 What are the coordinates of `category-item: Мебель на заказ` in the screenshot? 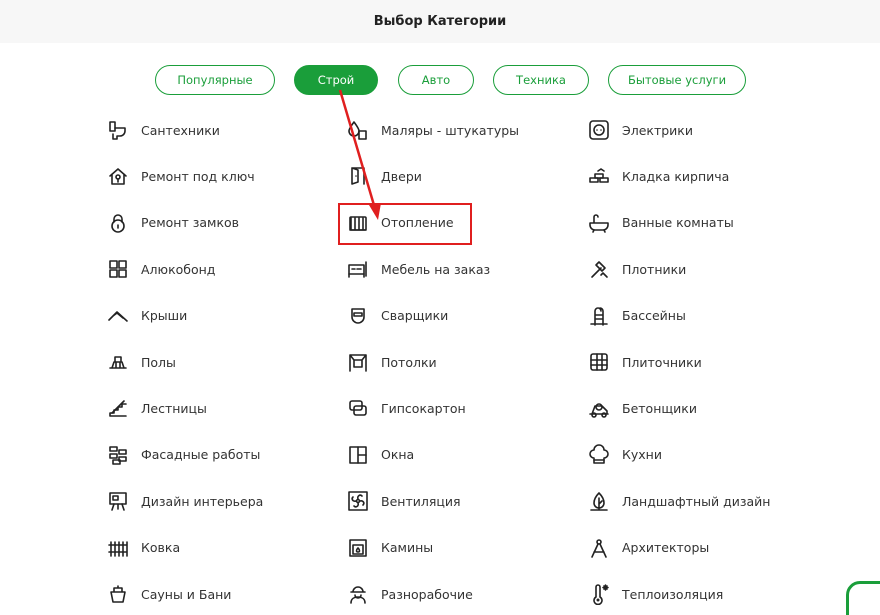 It's located at (462, 269).